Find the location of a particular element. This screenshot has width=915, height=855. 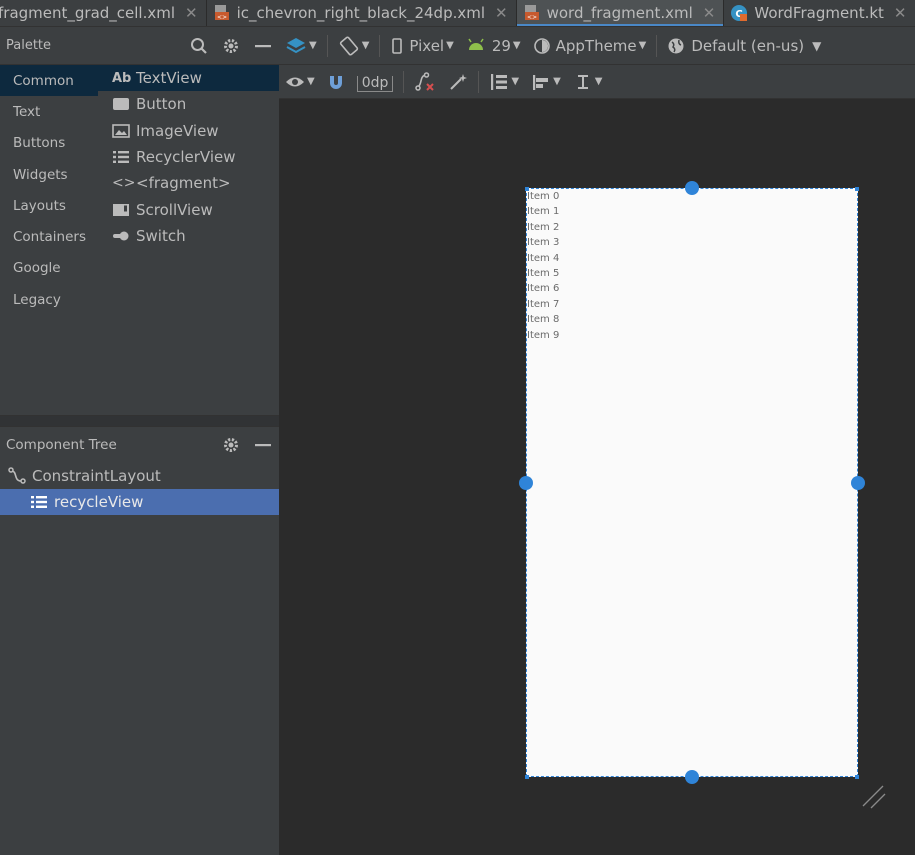

category-layouts: Layouts is located at coordinates (49, 205).